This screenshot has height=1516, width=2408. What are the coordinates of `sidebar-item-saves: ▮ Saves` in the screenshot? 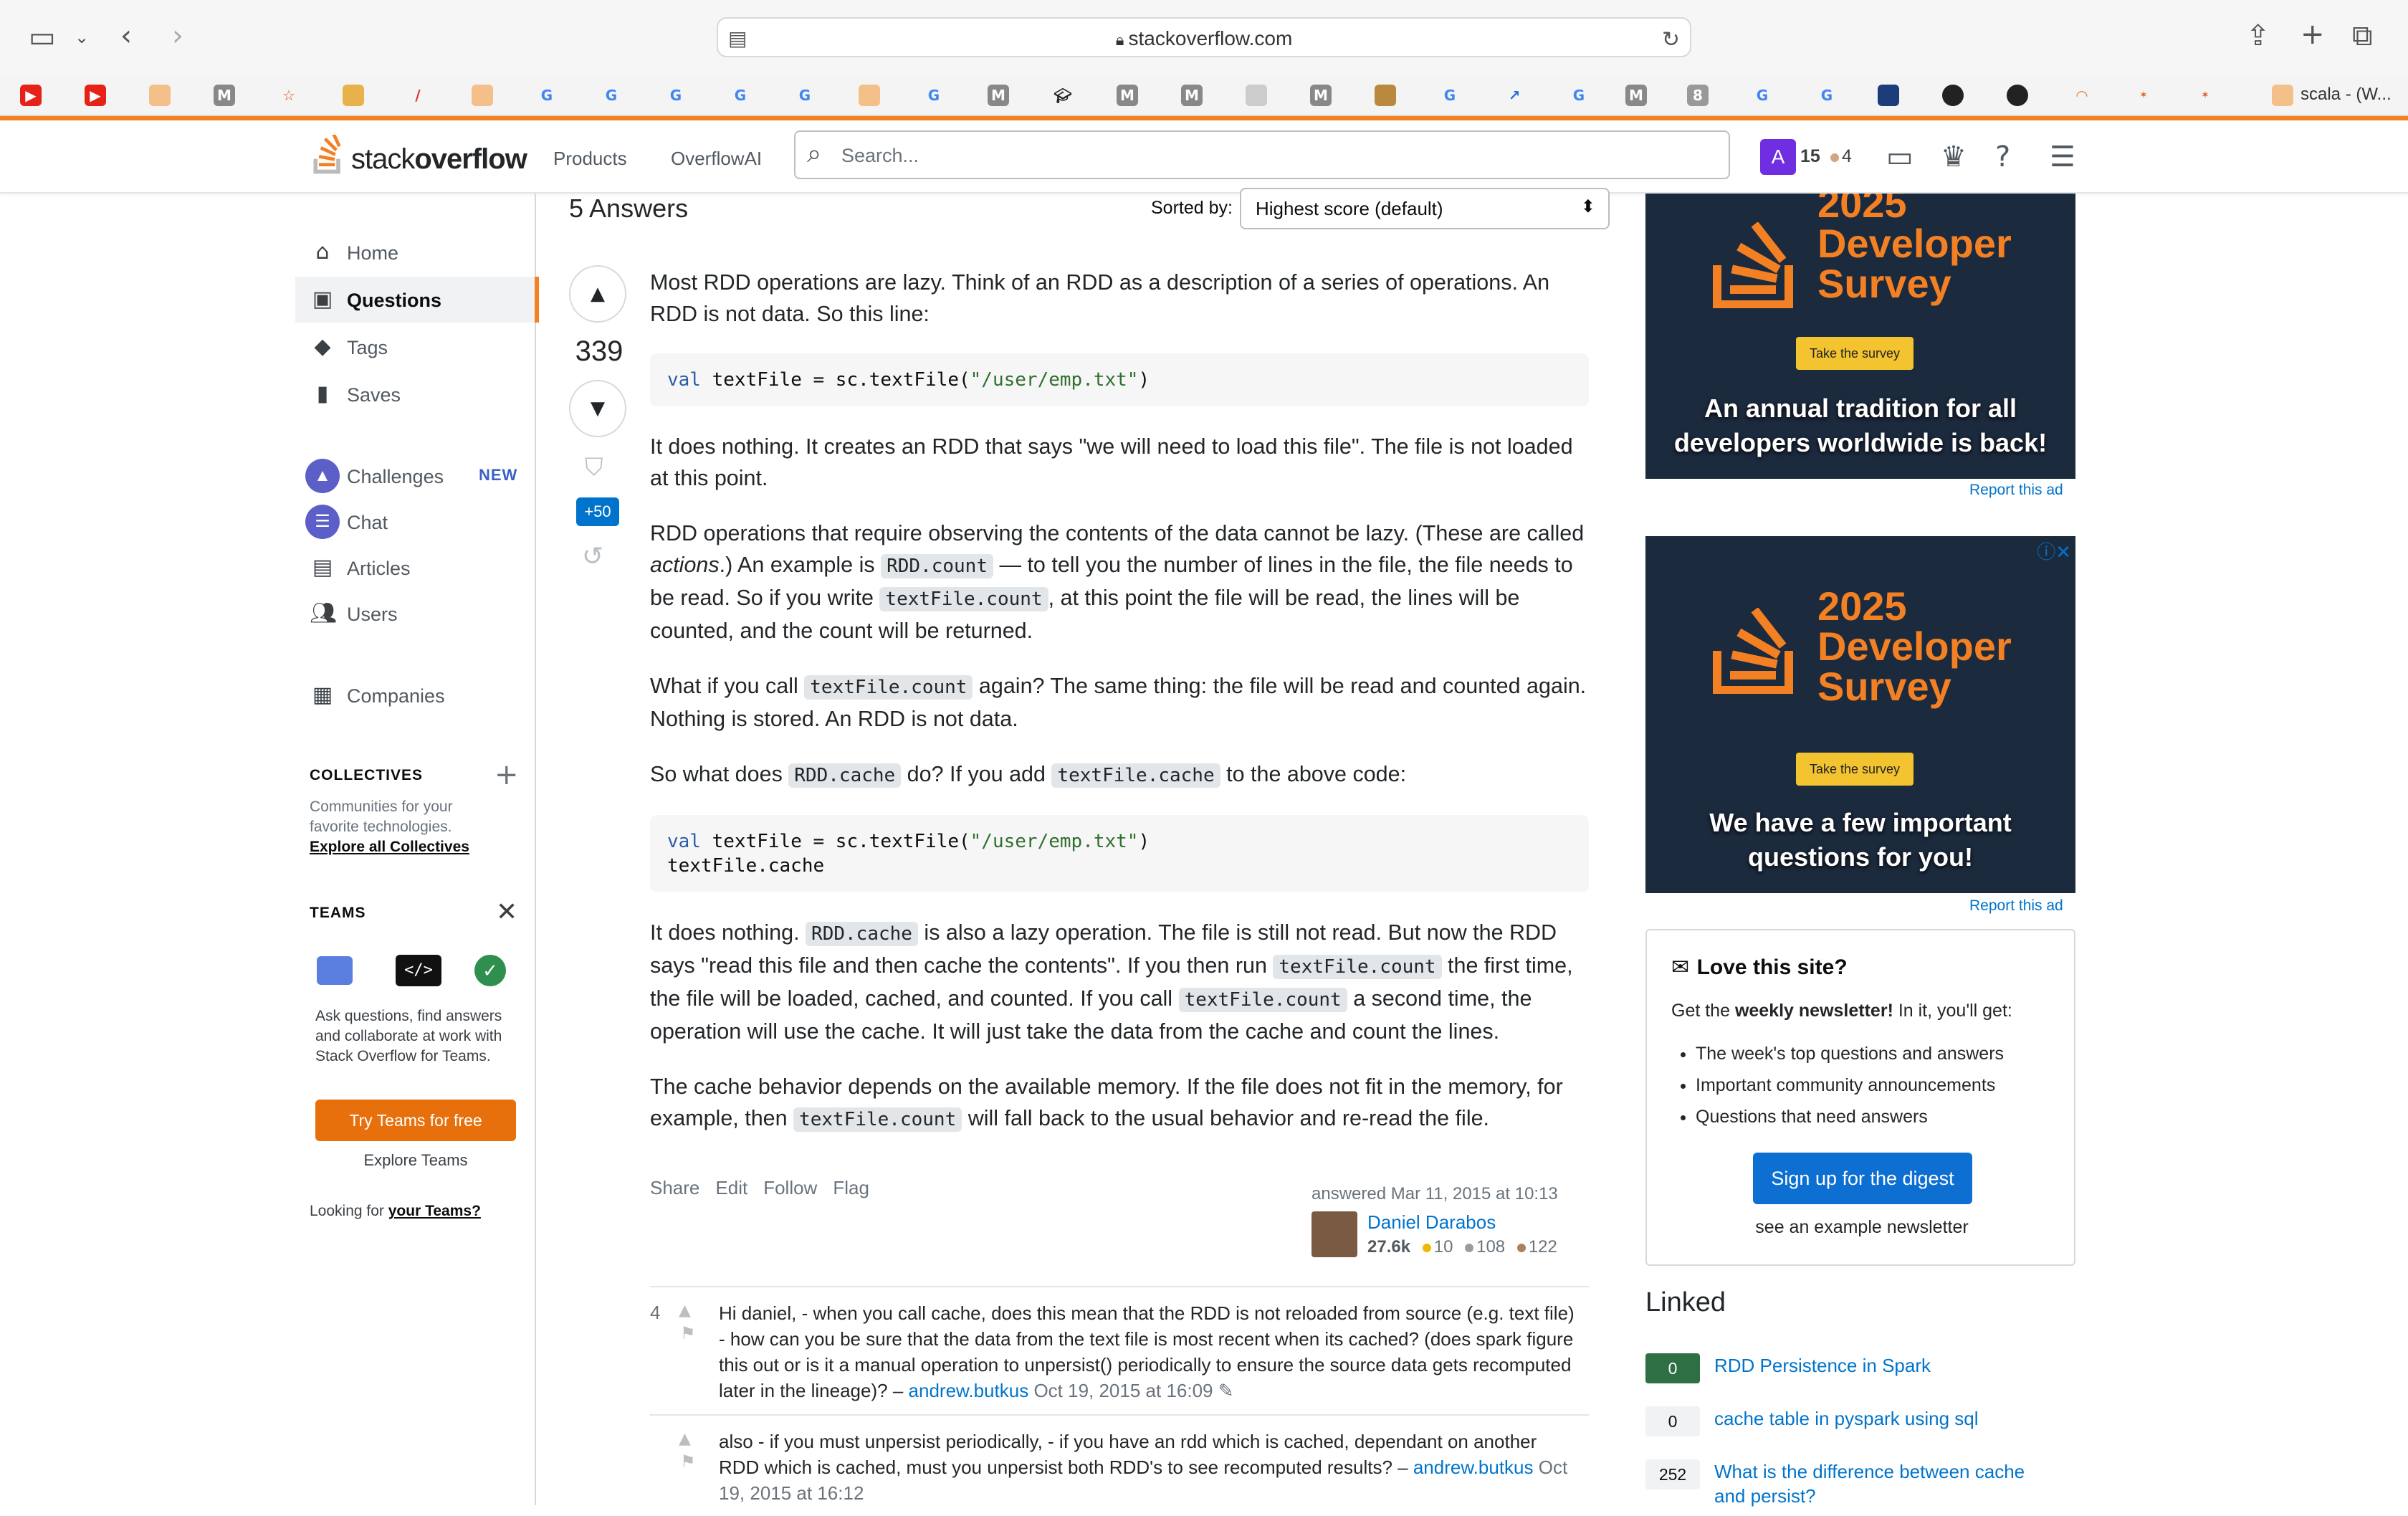 It's located at (415, 394).